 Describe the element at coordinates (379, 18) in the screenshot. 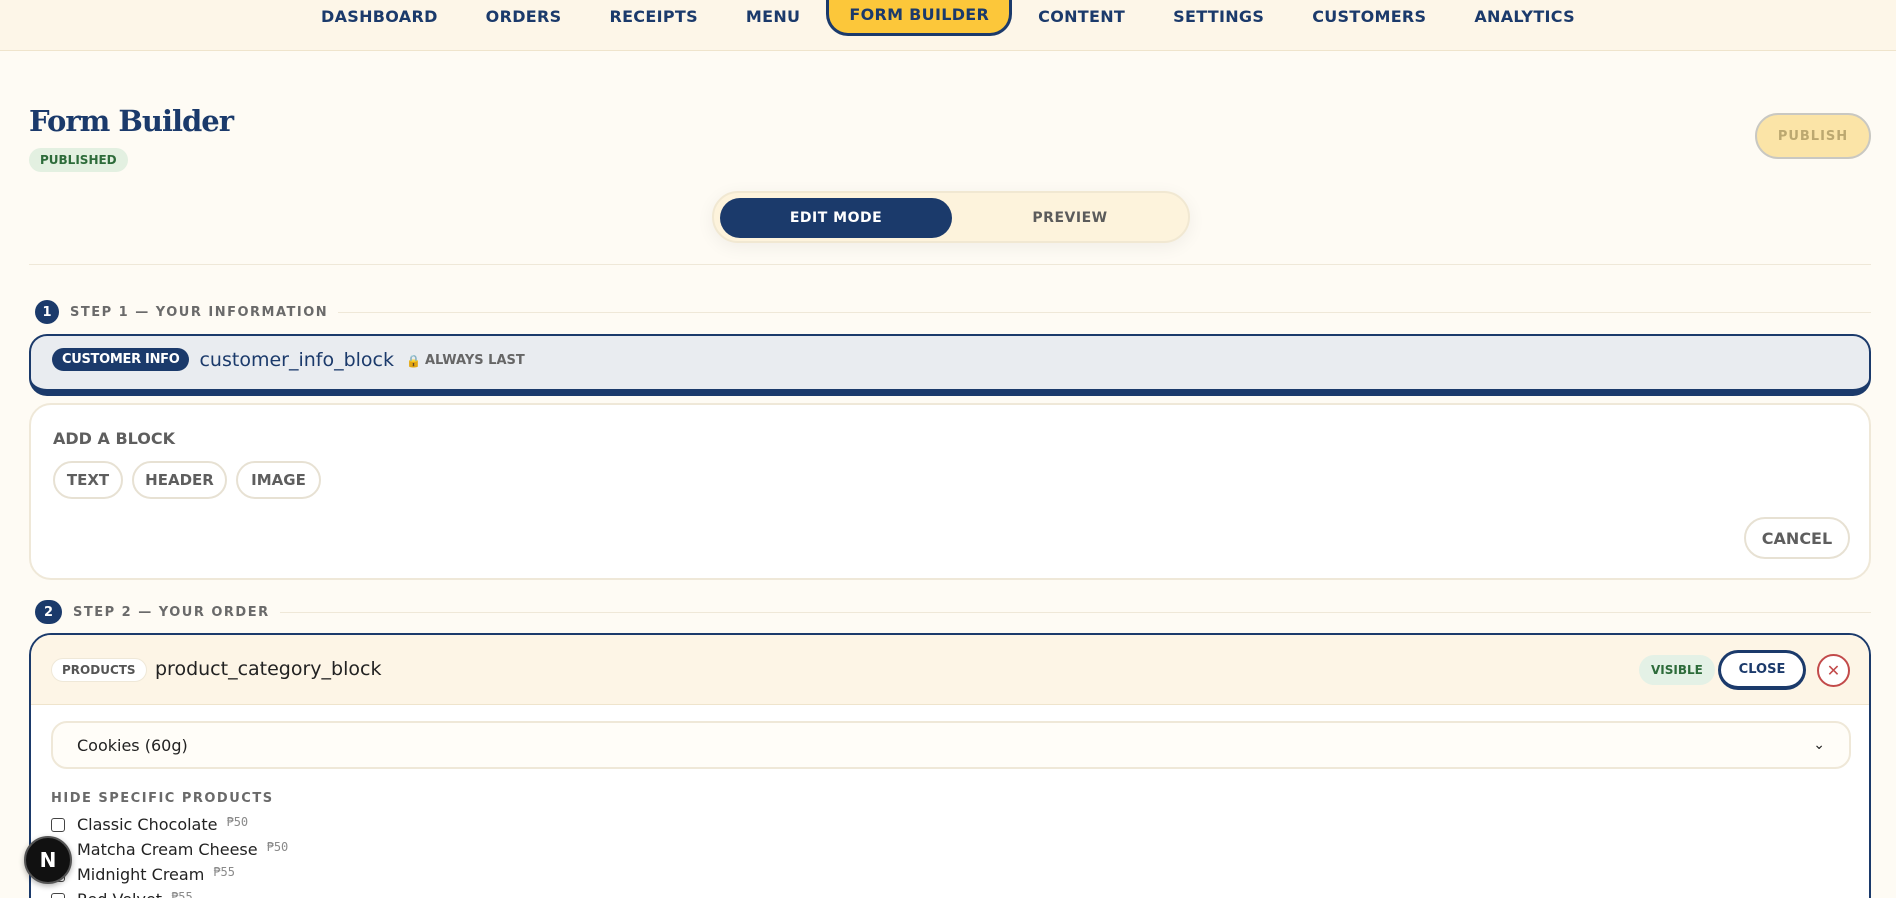

I see `nav-item-dashboard: DASHBOARD` at that location.